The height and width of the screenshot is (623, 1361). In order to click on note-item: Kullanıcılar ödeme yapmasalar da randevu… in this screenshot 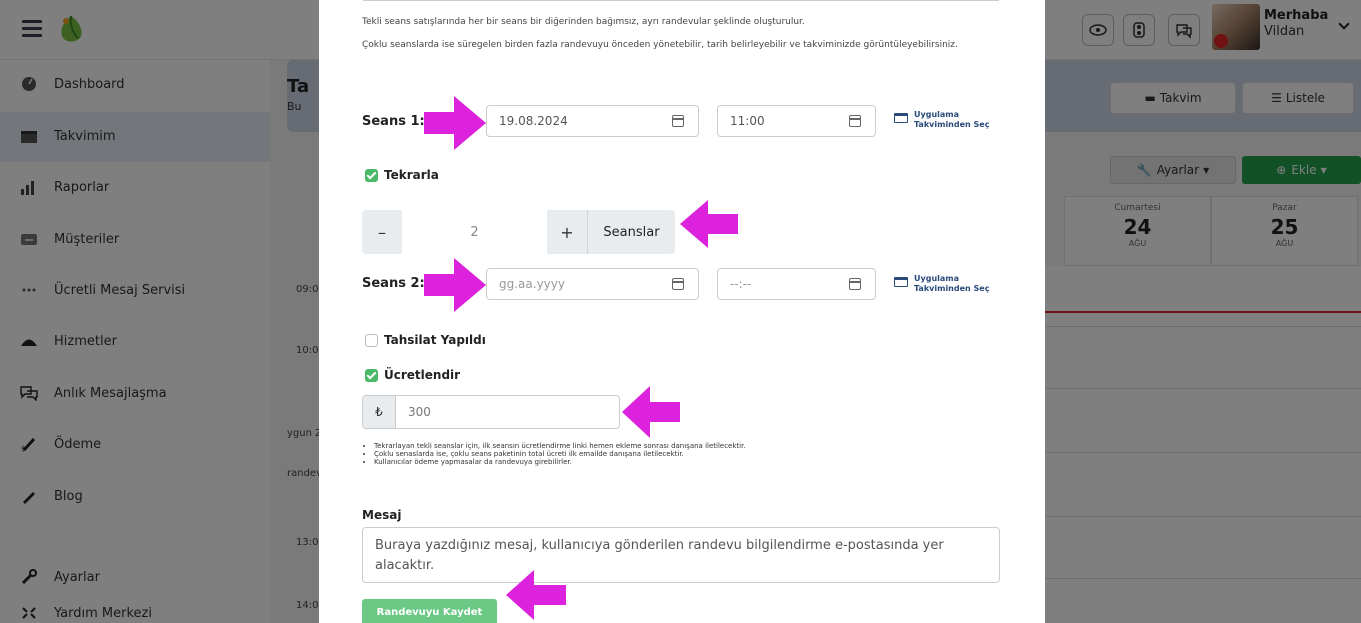, I will do `click(560, 462)`.